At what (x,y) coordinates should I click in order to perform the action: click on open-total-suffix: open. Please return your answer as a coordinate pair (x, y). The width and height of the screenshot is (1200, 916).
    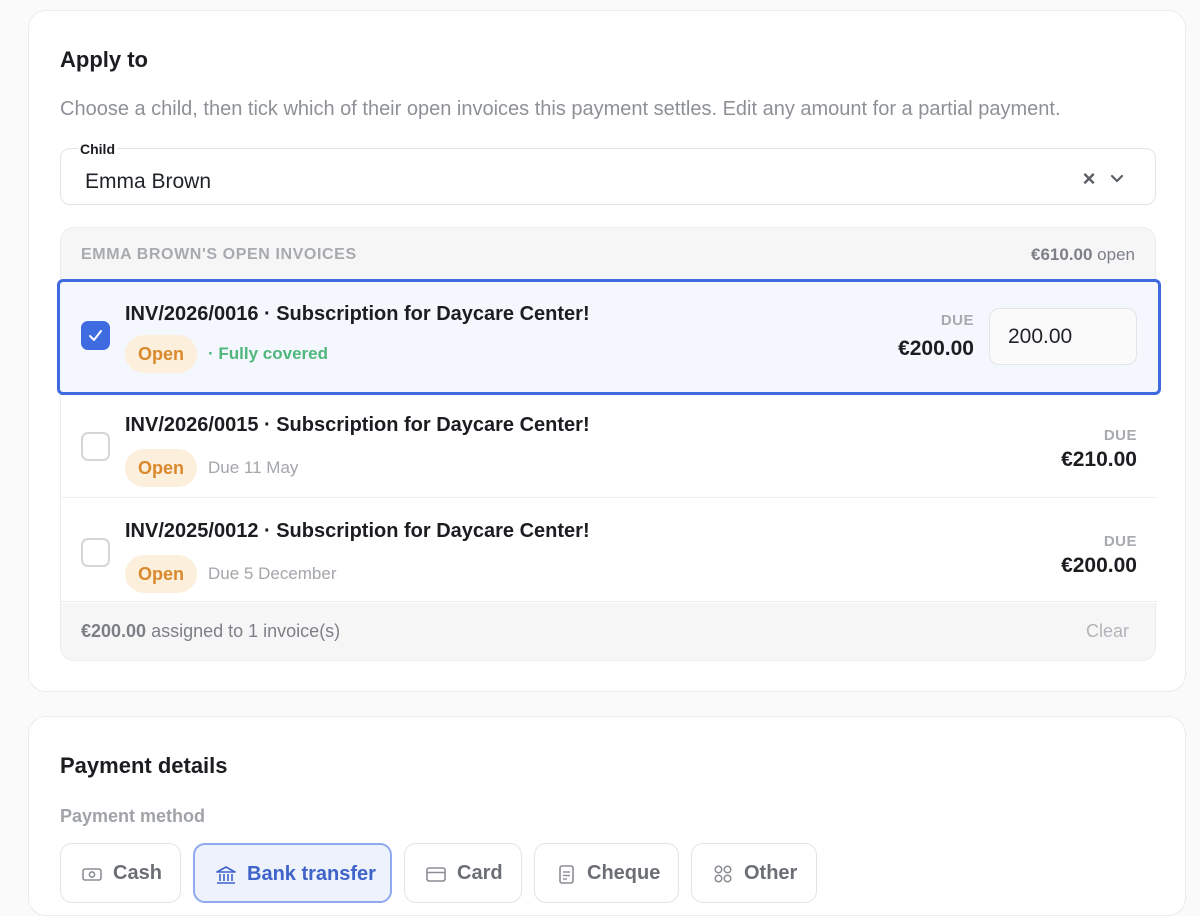
    Looking at the image, I should click on (1113, 254).